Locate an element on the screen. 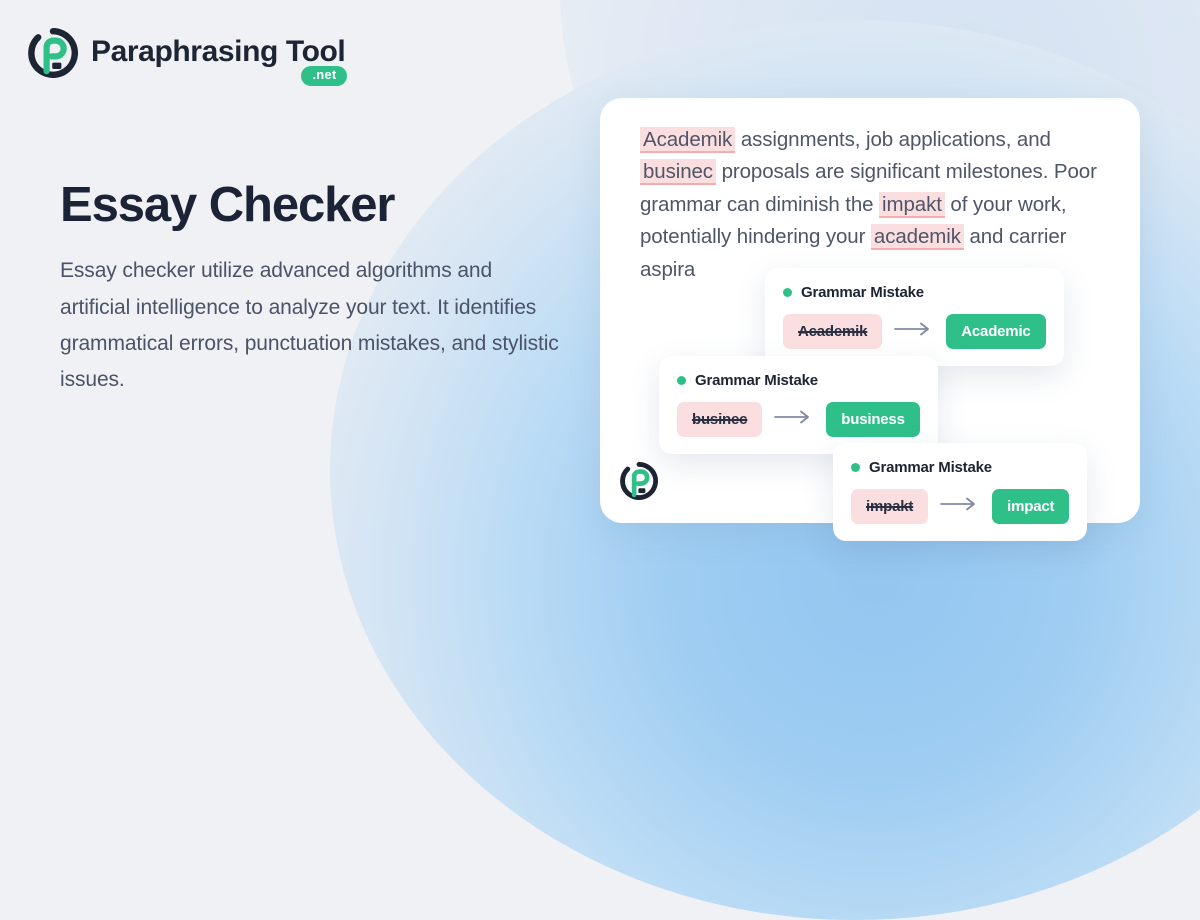 The image size is (1200, 920). grammar-suggestion-card: Grammar Mistake impakt impact is located at coordinates (960, 492).